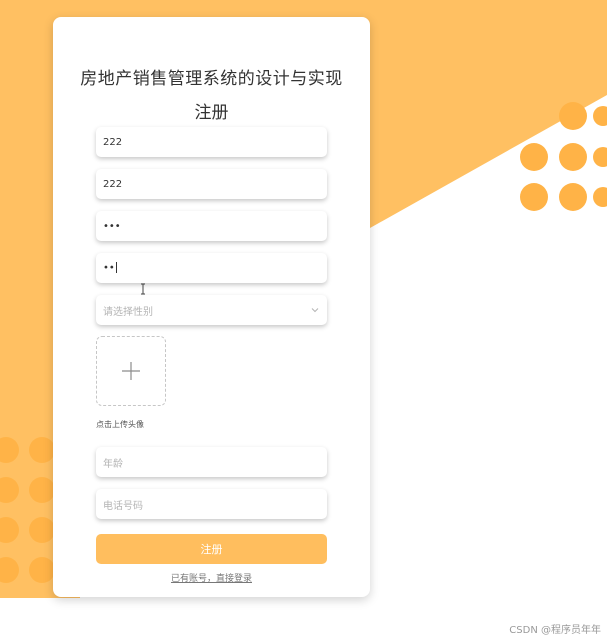 The width and height of the screenshot is (607, 640). I want to click on gender-select-placeholder: 请选择性别, so click(128, 312).